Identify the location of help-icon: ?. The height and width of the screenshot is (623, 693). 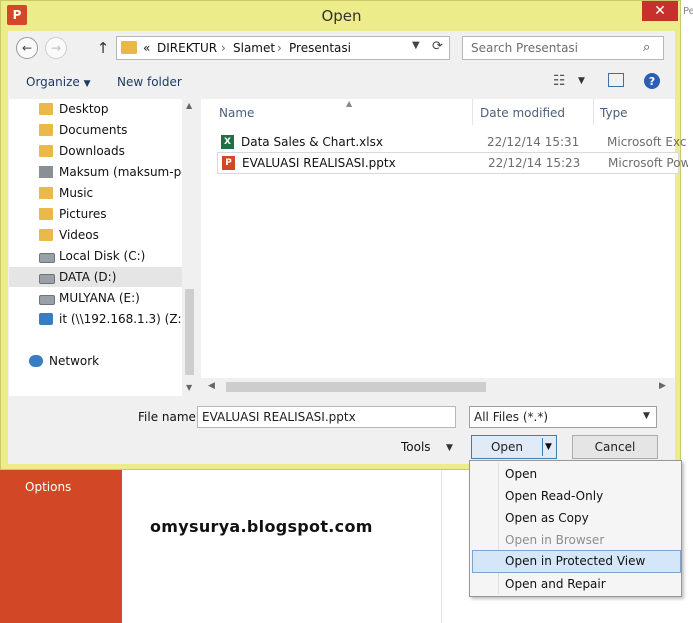
(652, 81).